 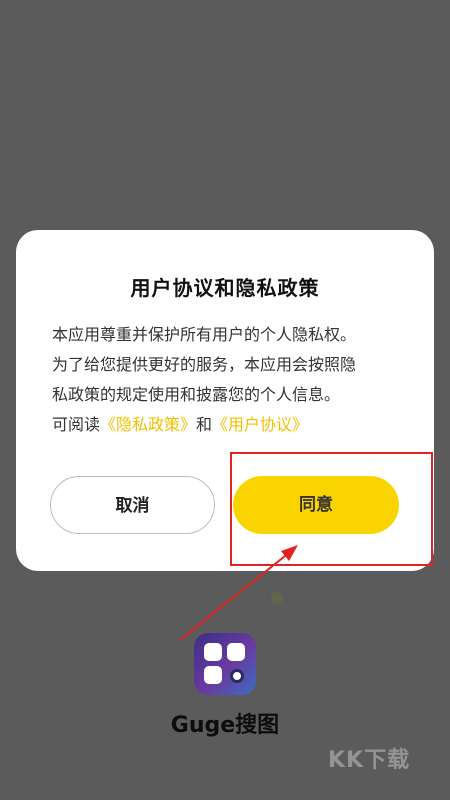 What do you see at coordinates (225, 725) in the screenshot?
I see `app-name: Guge搜图` at bounding box center [225, 725].